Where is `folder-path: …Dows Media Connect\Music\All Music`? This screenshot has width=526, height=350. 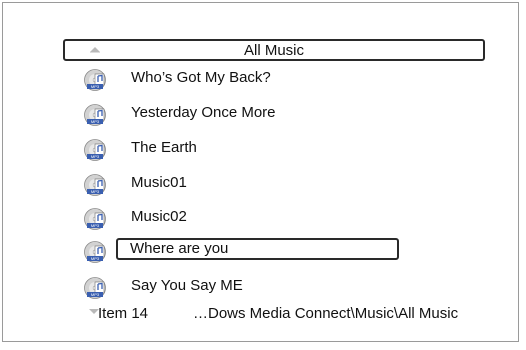 folder-path: …Dows Media Connect\Music\All Music is located at coordinates (326, 313).